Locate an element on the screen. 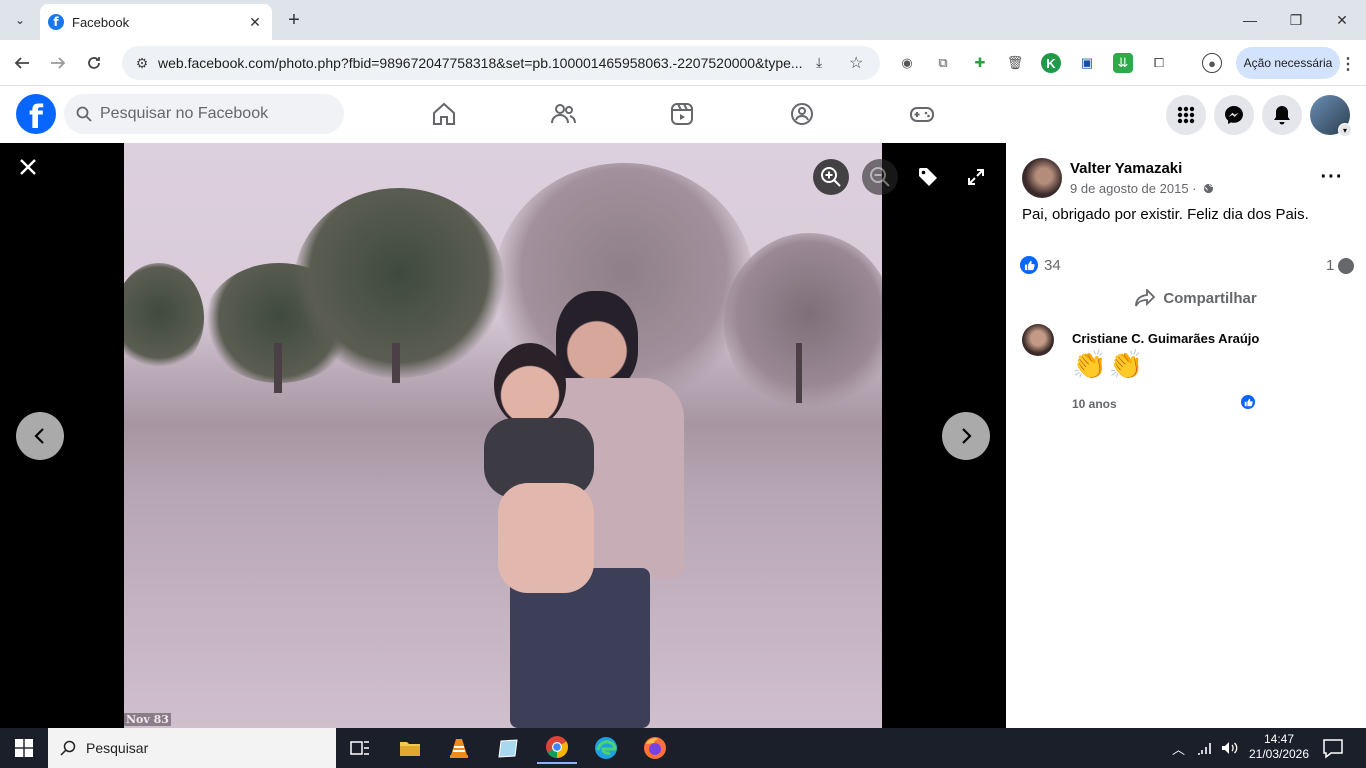 This screenshot has width=1366, height=768. install-app-icon: ⤓ is located at coordinates (819, 62).